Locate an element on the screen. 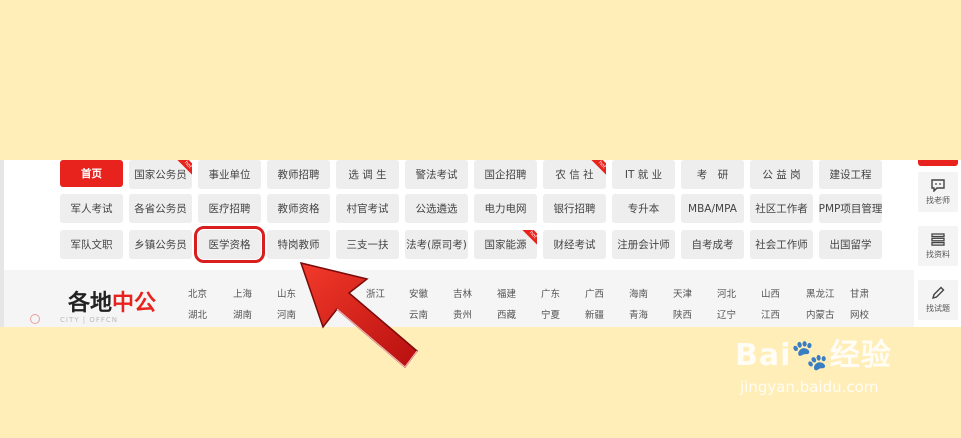 The image size is (961, 438). region-link: 天津 is located at coordinates (682, 293).